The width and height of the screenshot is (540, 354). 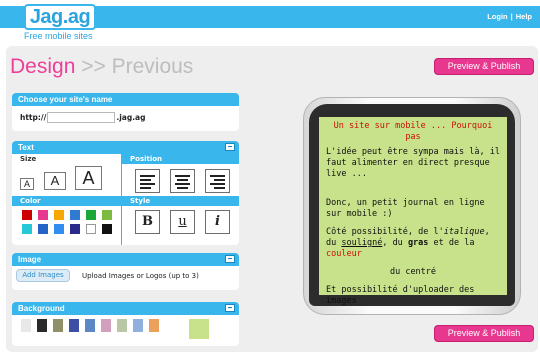 I want to click on login-link: Login, so click(x=497, y=16).